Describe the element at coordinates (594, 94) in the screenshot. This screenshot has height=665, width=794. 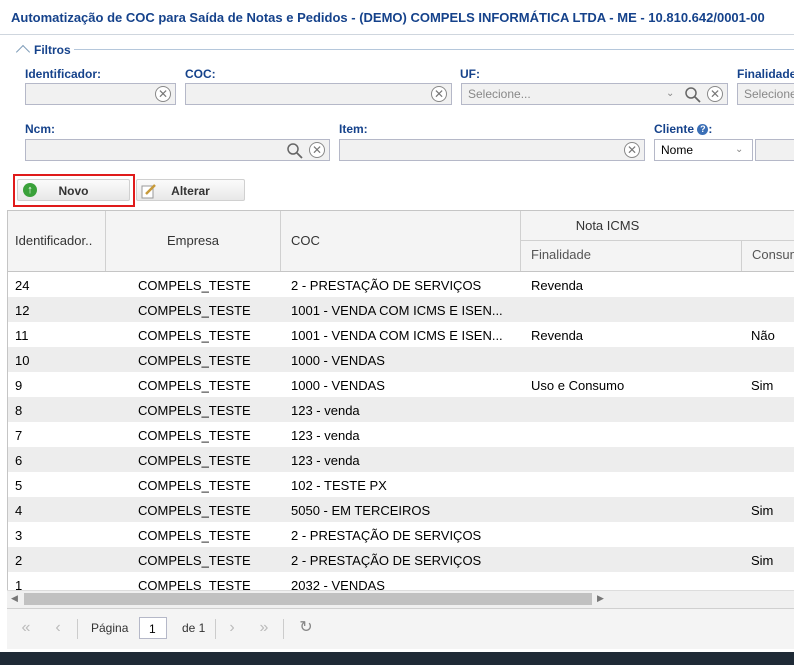
I see `uf-select: Selecione... ⌄ ✕` at that location.